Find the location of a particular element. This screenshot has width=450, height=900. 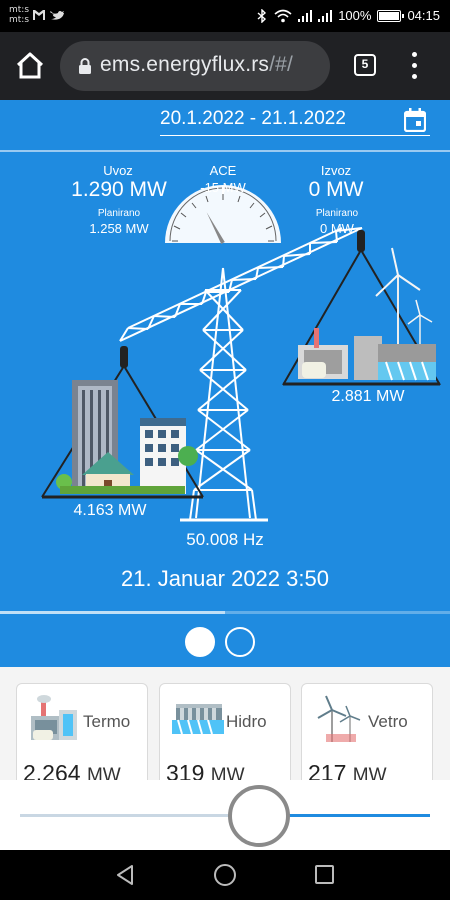

clock: 04:15 is located at coordinates (423, 15).